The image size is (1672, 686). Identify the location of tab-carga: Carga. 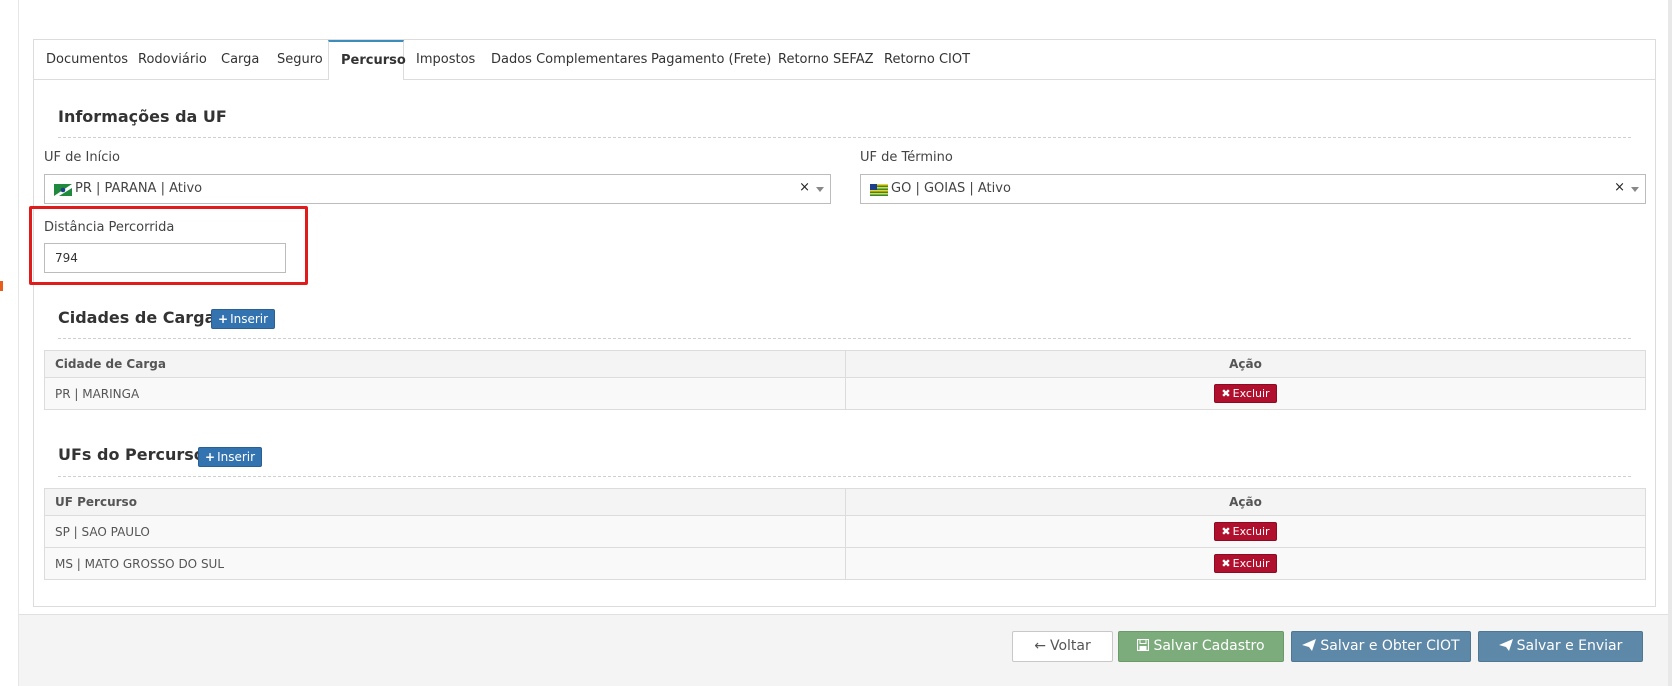
(240, 60).